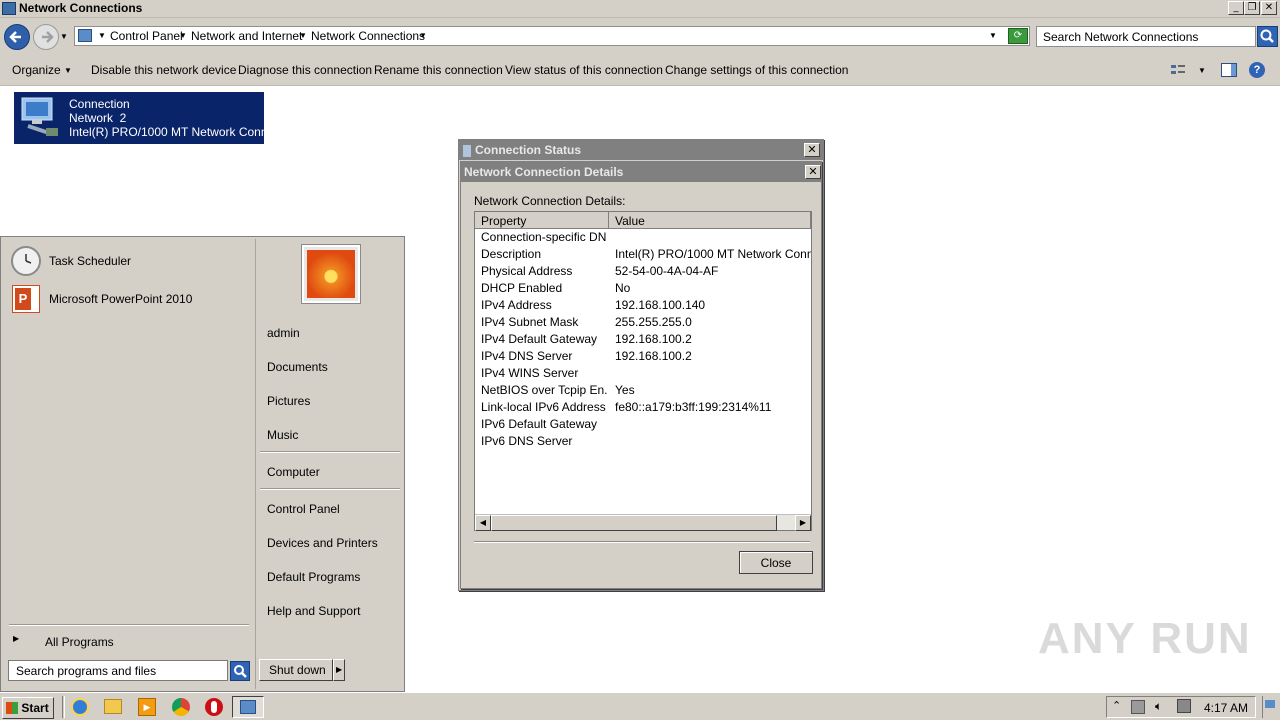 Image resolution: width=1280 pixels, height=720 pixels. What do you see at coordinates (993, 35) in the screenshot?
I see `address-dropdown-icon: ▼` at bounding box center [993, 35].